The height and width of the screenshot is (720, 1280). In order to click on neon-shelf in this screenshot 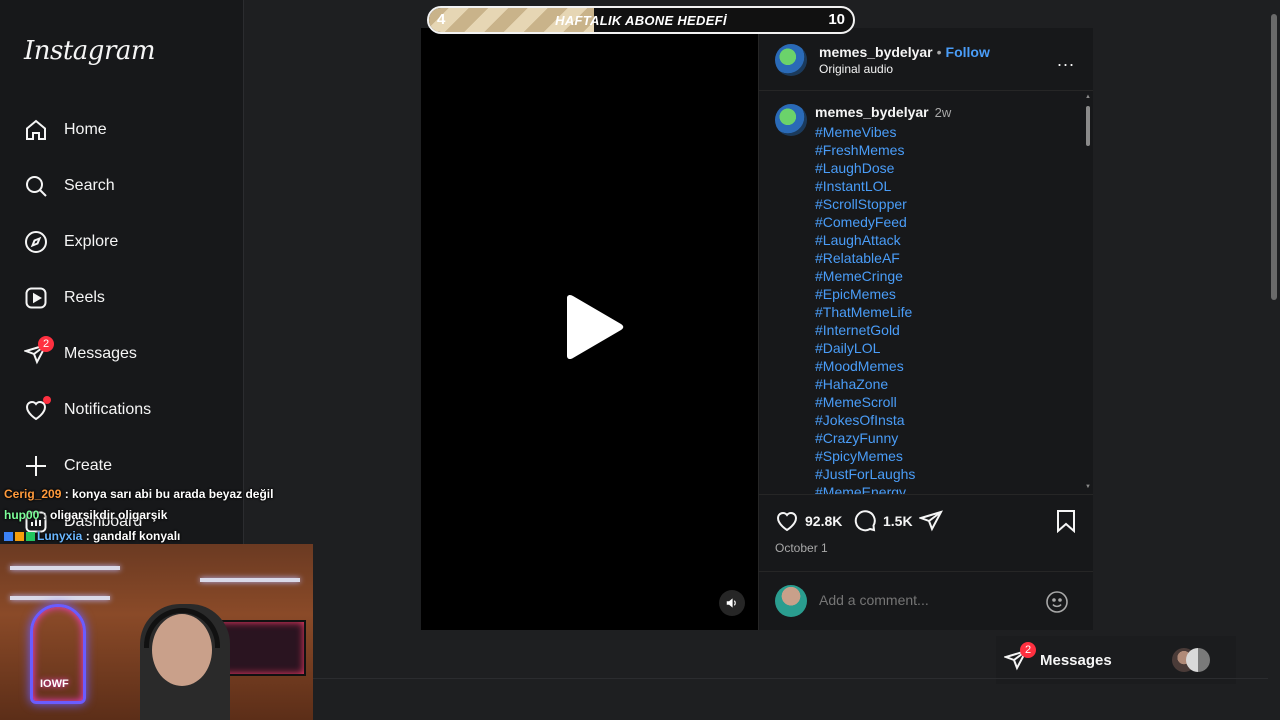, I will do `click(60, 598)`.